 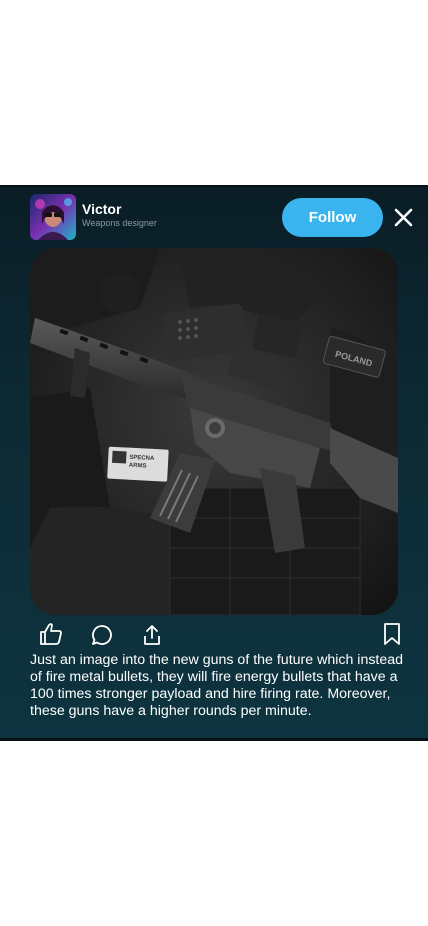 I want to click on bookmark-icon, so click(x=393, y=634).